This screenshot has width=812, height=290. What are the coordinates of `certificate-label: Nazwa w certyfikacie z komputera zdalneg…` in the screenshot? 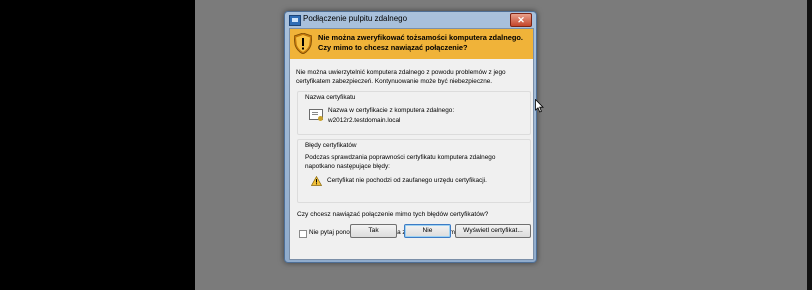 It's located at (391, 110).